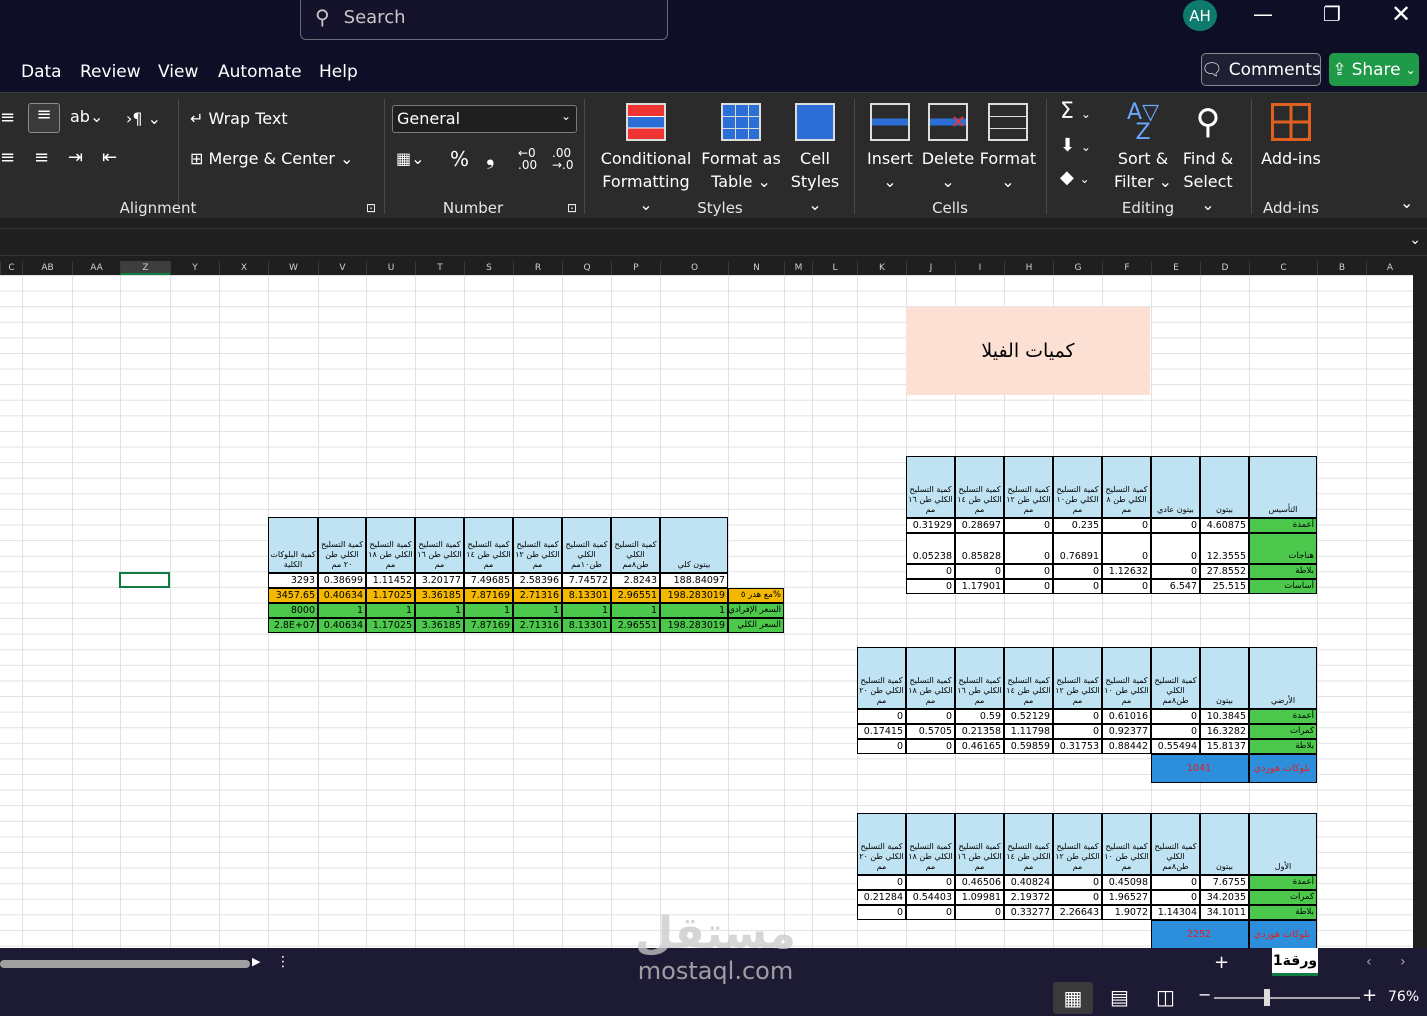 This screenshot has height=1016, width=1427. Describe the element at coordinates (283, 962) in the screenshot. I see `more-options-icon: ⋮` at that location.